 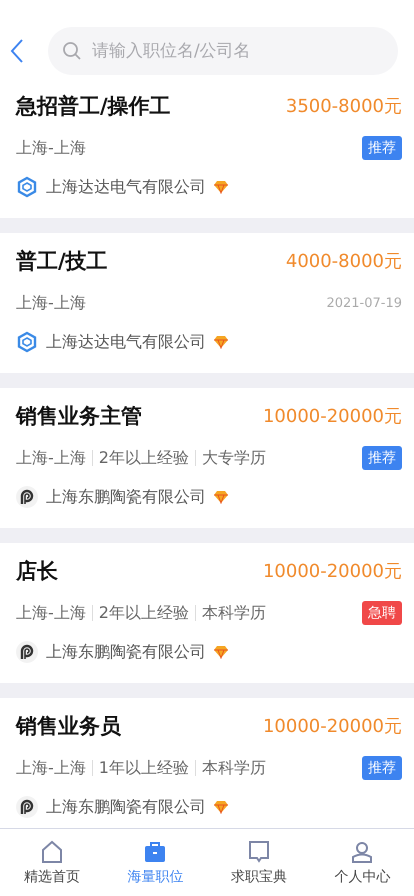 I want to click on nav-tab: 求职宝典, so click(x=258, y=862).